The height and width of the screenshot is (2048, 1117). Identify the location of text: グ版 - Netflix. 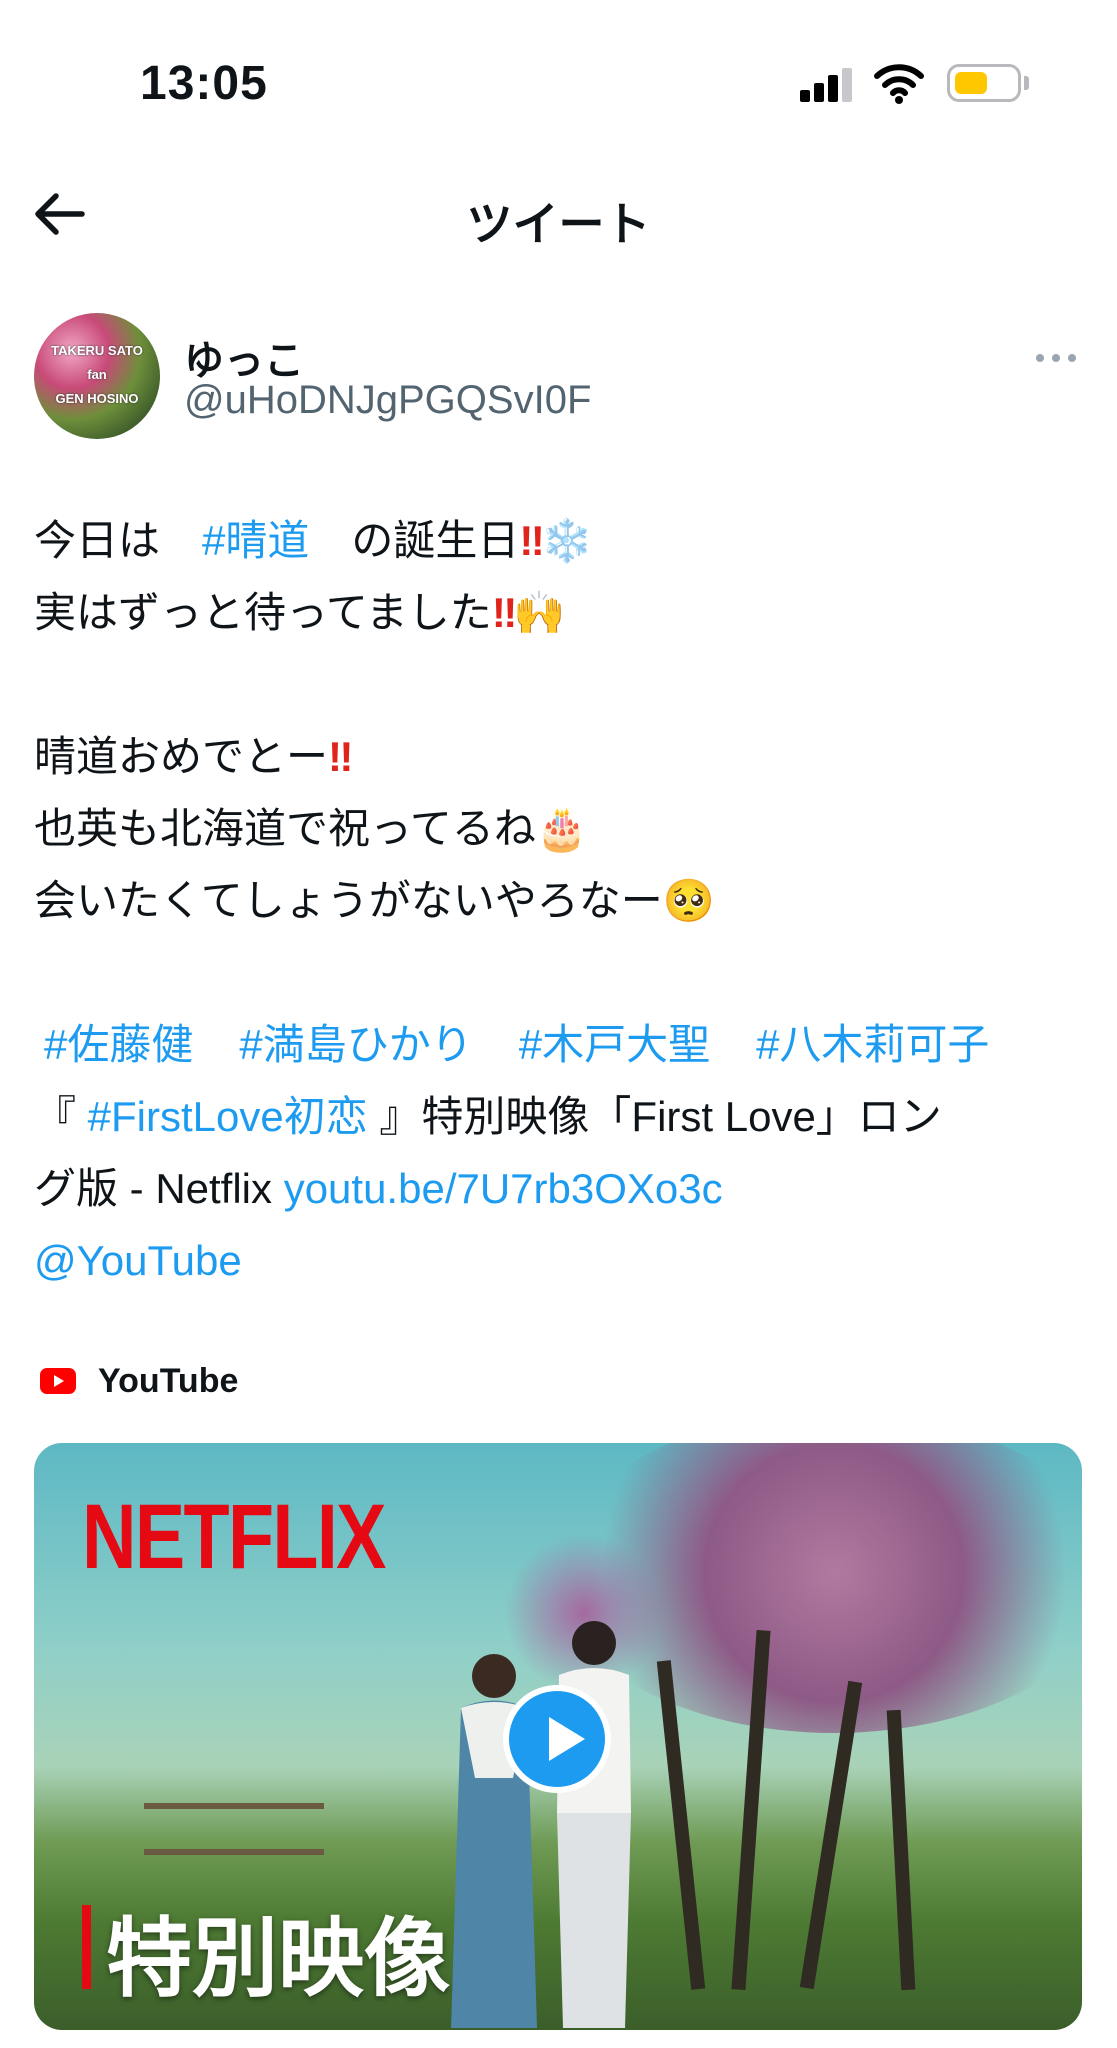
(159, 1188).